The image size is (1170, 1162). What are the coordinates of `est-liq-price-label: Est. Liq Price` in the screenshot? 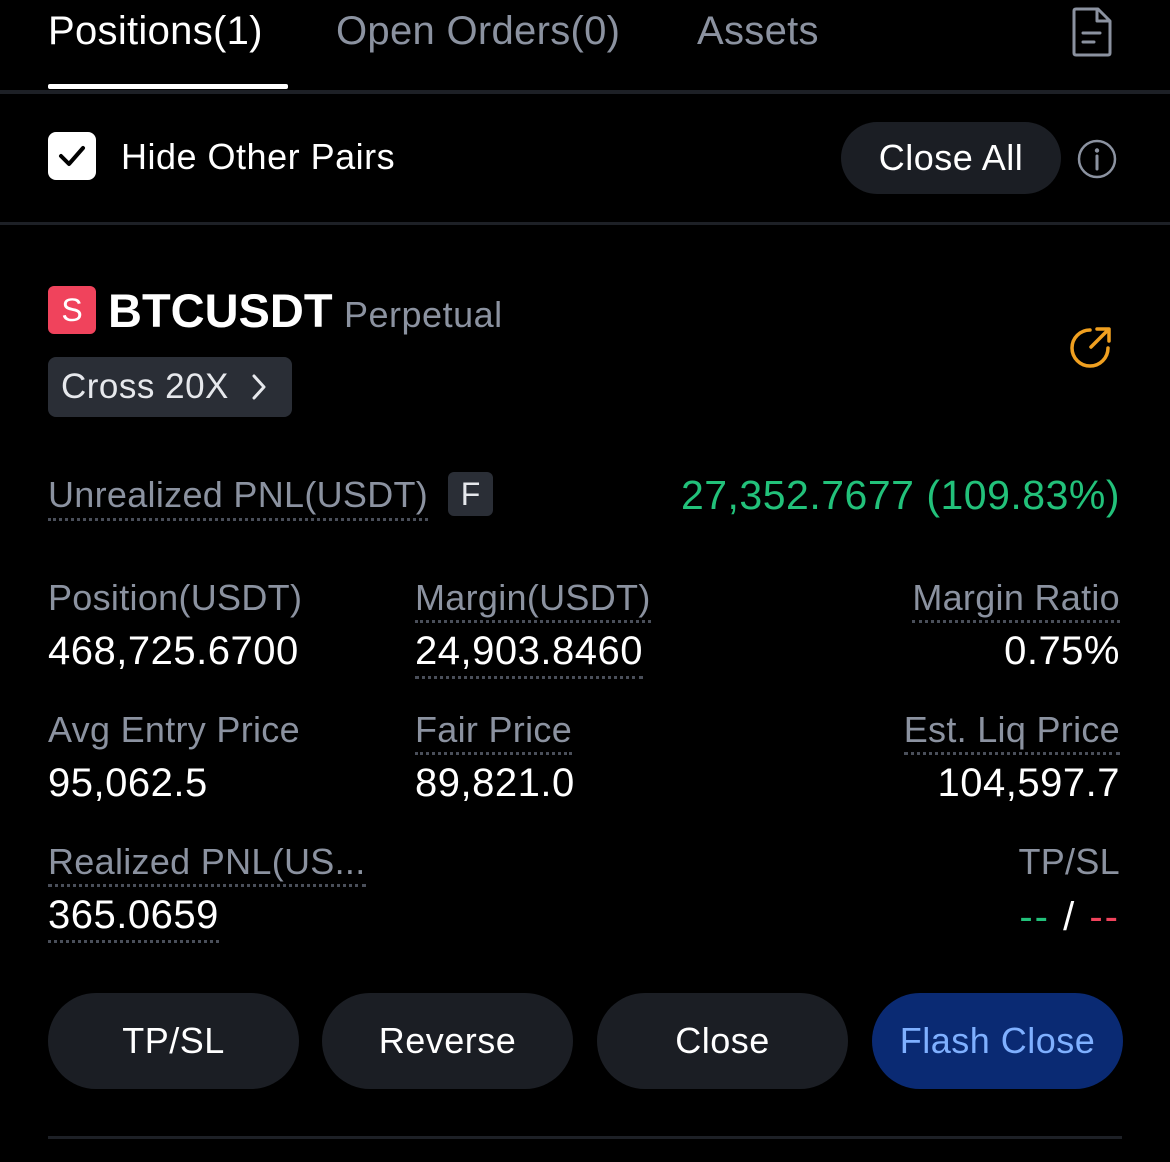 It's located at (1011, 731).